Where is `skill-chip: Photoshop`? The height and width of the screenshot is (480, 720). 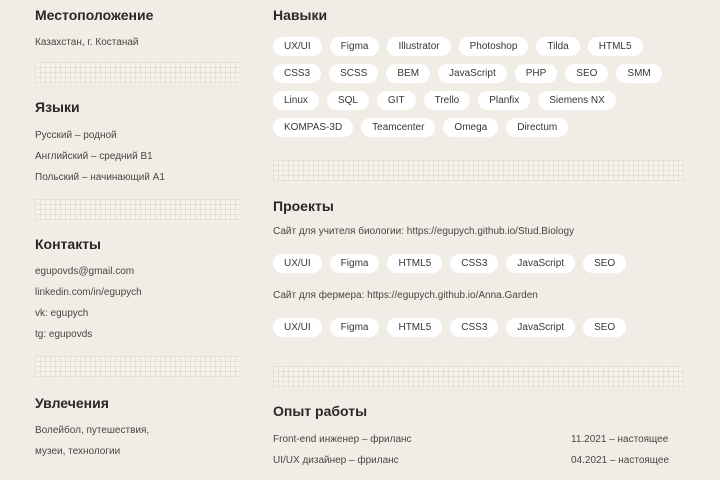 skill-chip: Photoshop is located at coordinates (493, 46).